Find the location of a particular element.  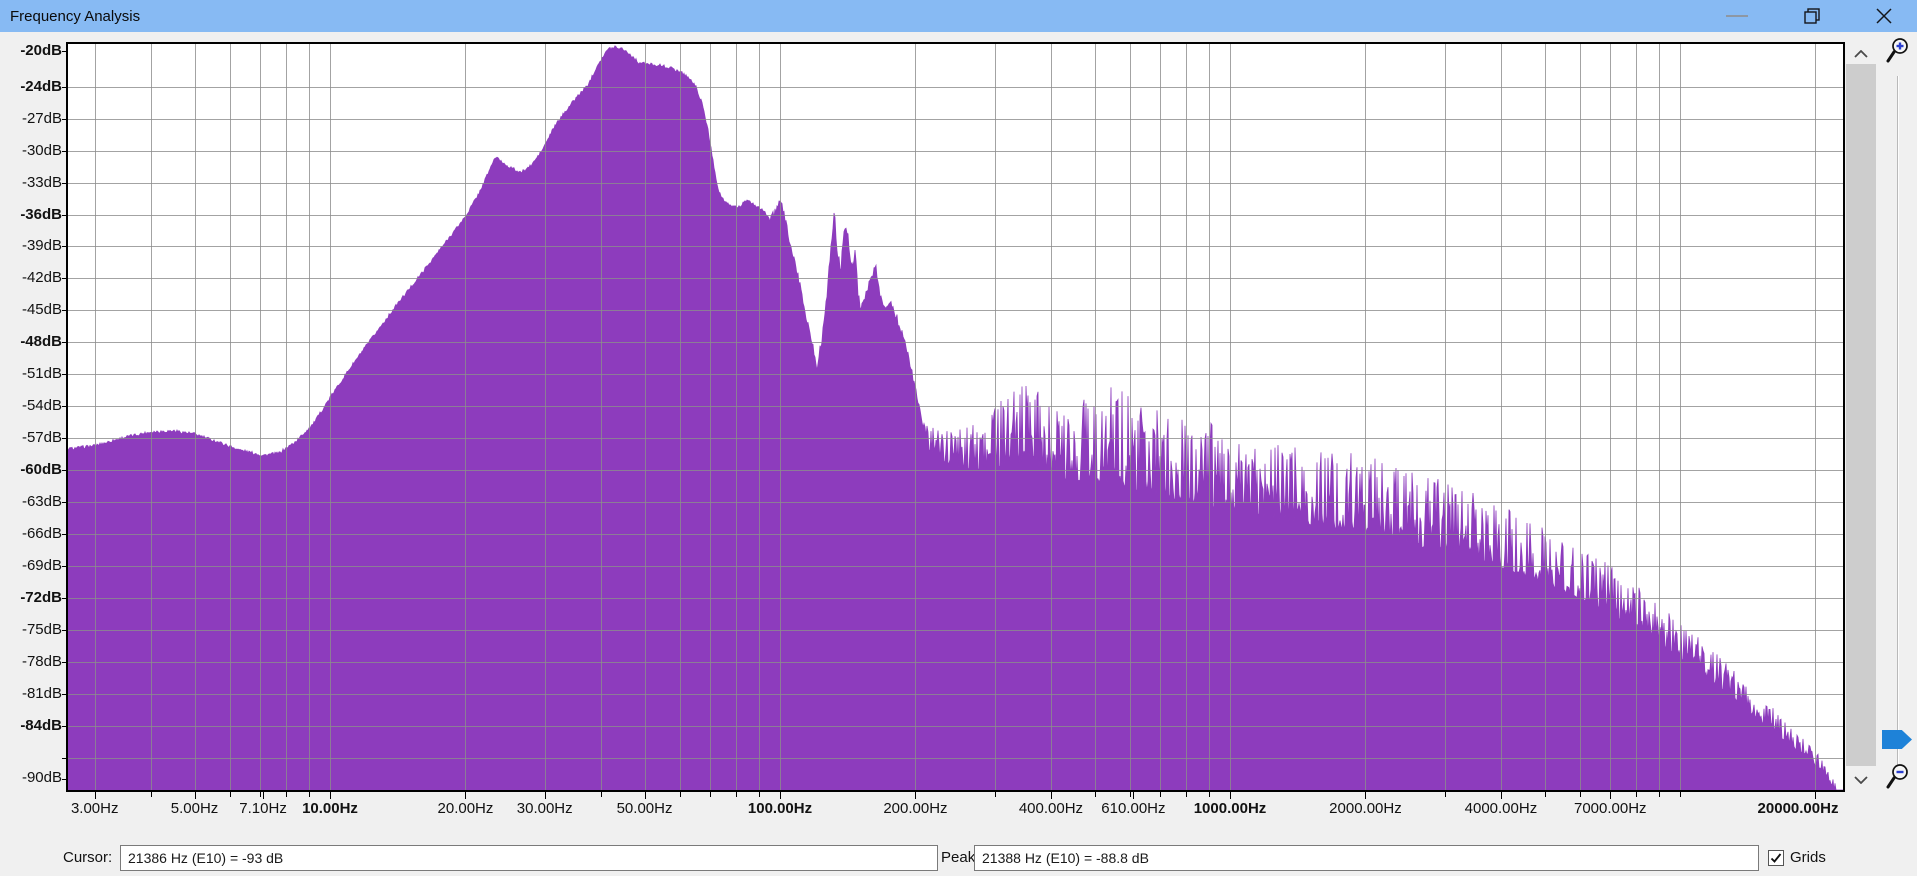

peak-value-box: 21388 Hz (E10) = -88.8 dB is located at coordinates (1366, 858).